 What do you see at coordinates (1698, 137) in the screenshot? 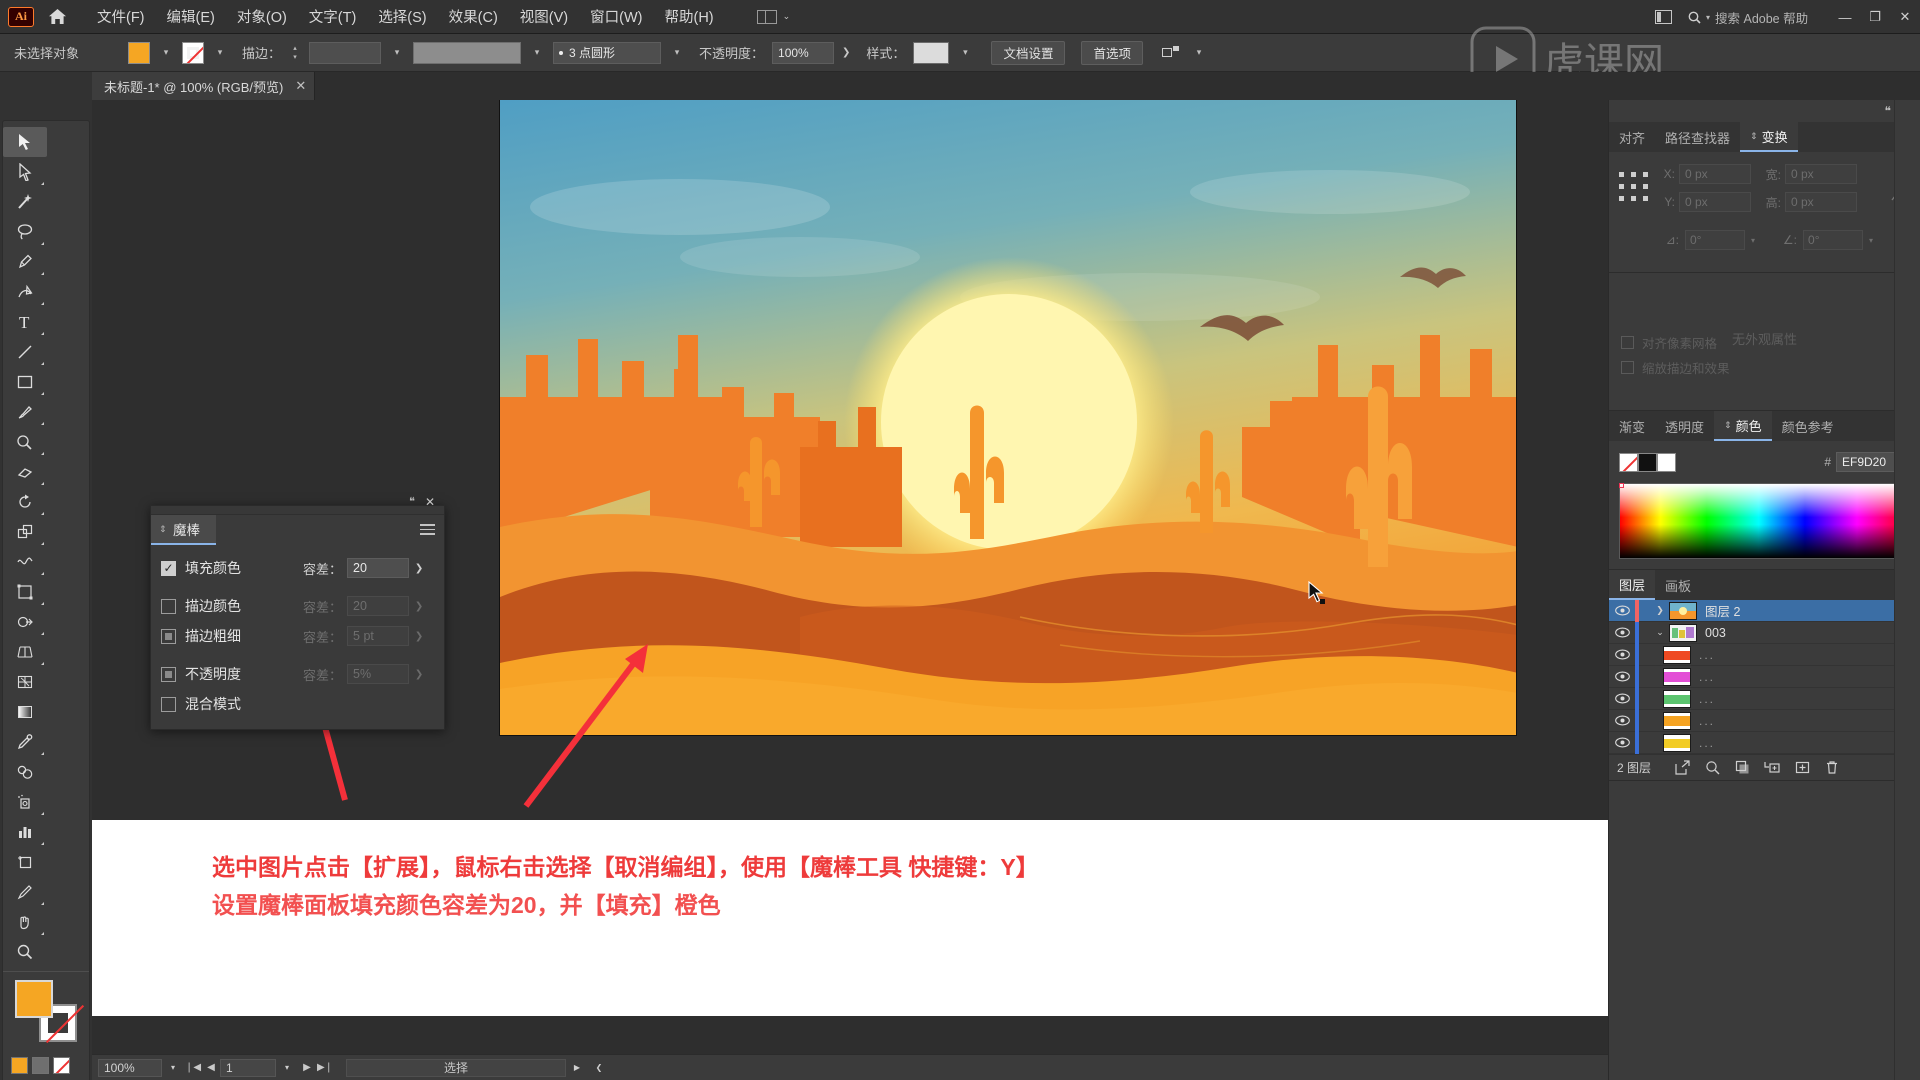
I see `tab-pathfinder: 路径查找器` at bounding box center [1698, 137].